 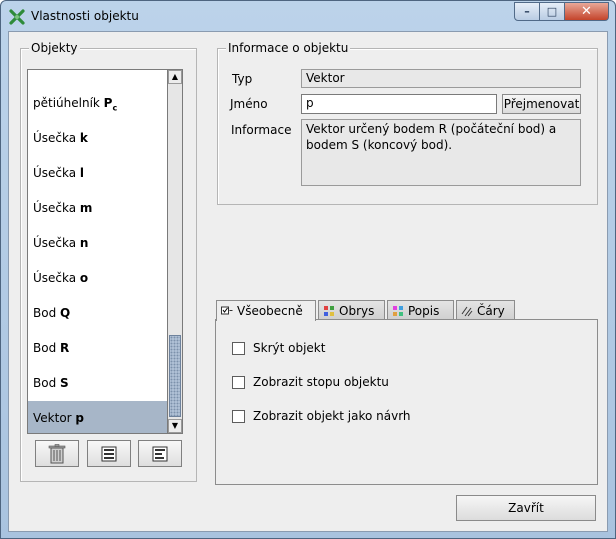 I want to click on list-item-name: S, so click(x=64, y=383).